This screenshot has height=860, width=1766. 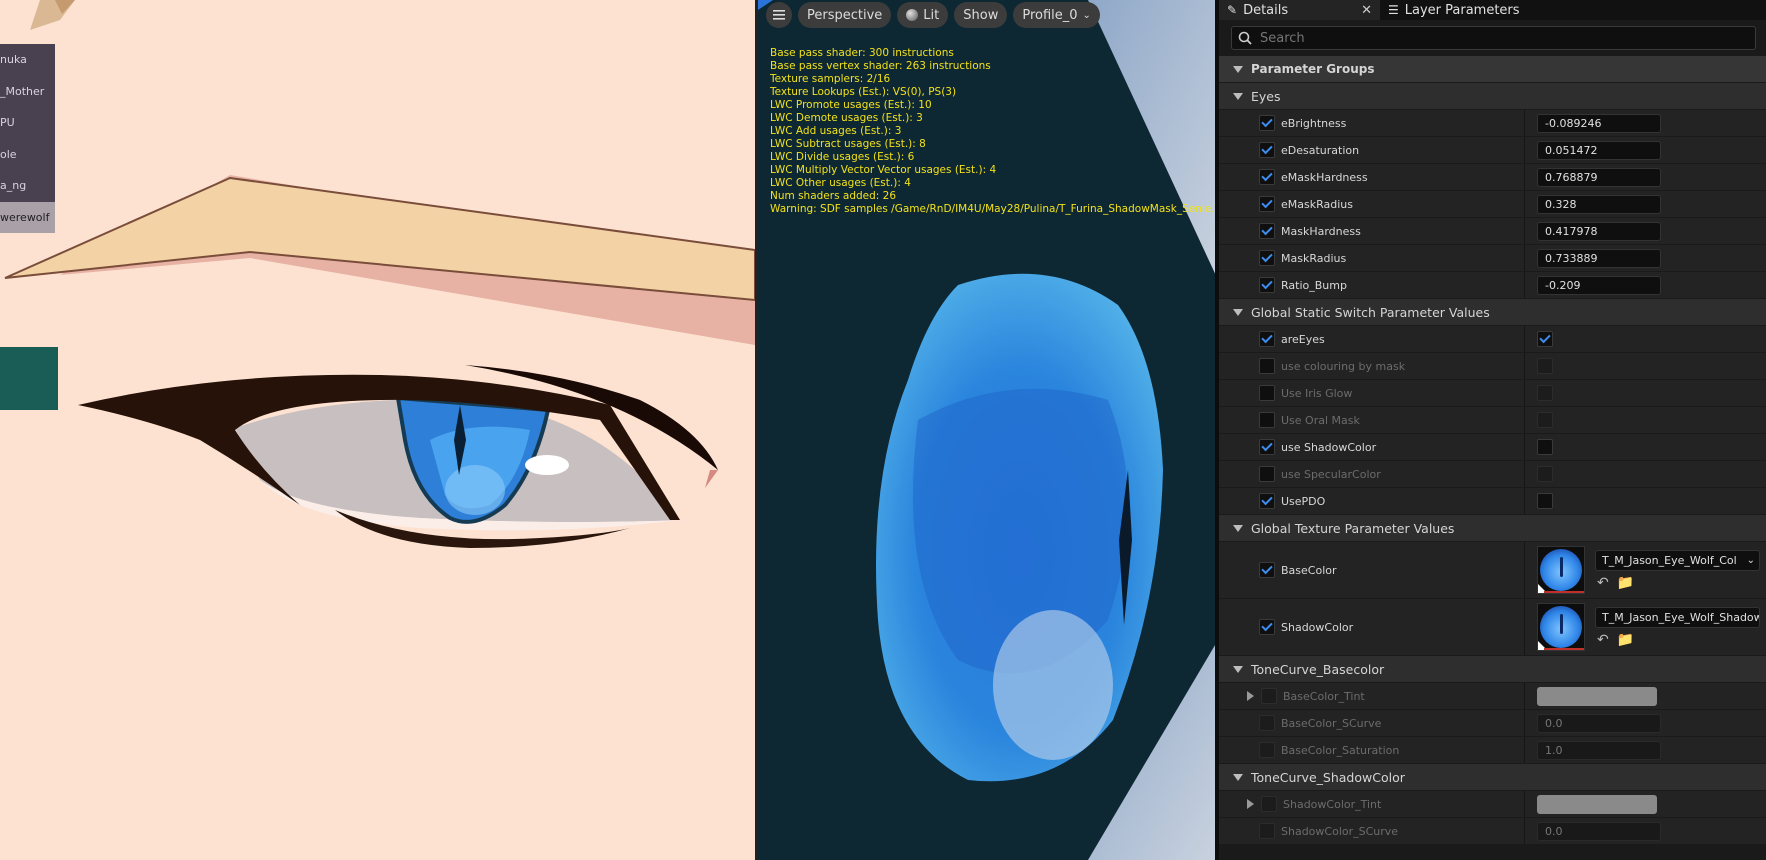 I want to click on param-name: use ShadowColor, so click(x=1329, y=447).